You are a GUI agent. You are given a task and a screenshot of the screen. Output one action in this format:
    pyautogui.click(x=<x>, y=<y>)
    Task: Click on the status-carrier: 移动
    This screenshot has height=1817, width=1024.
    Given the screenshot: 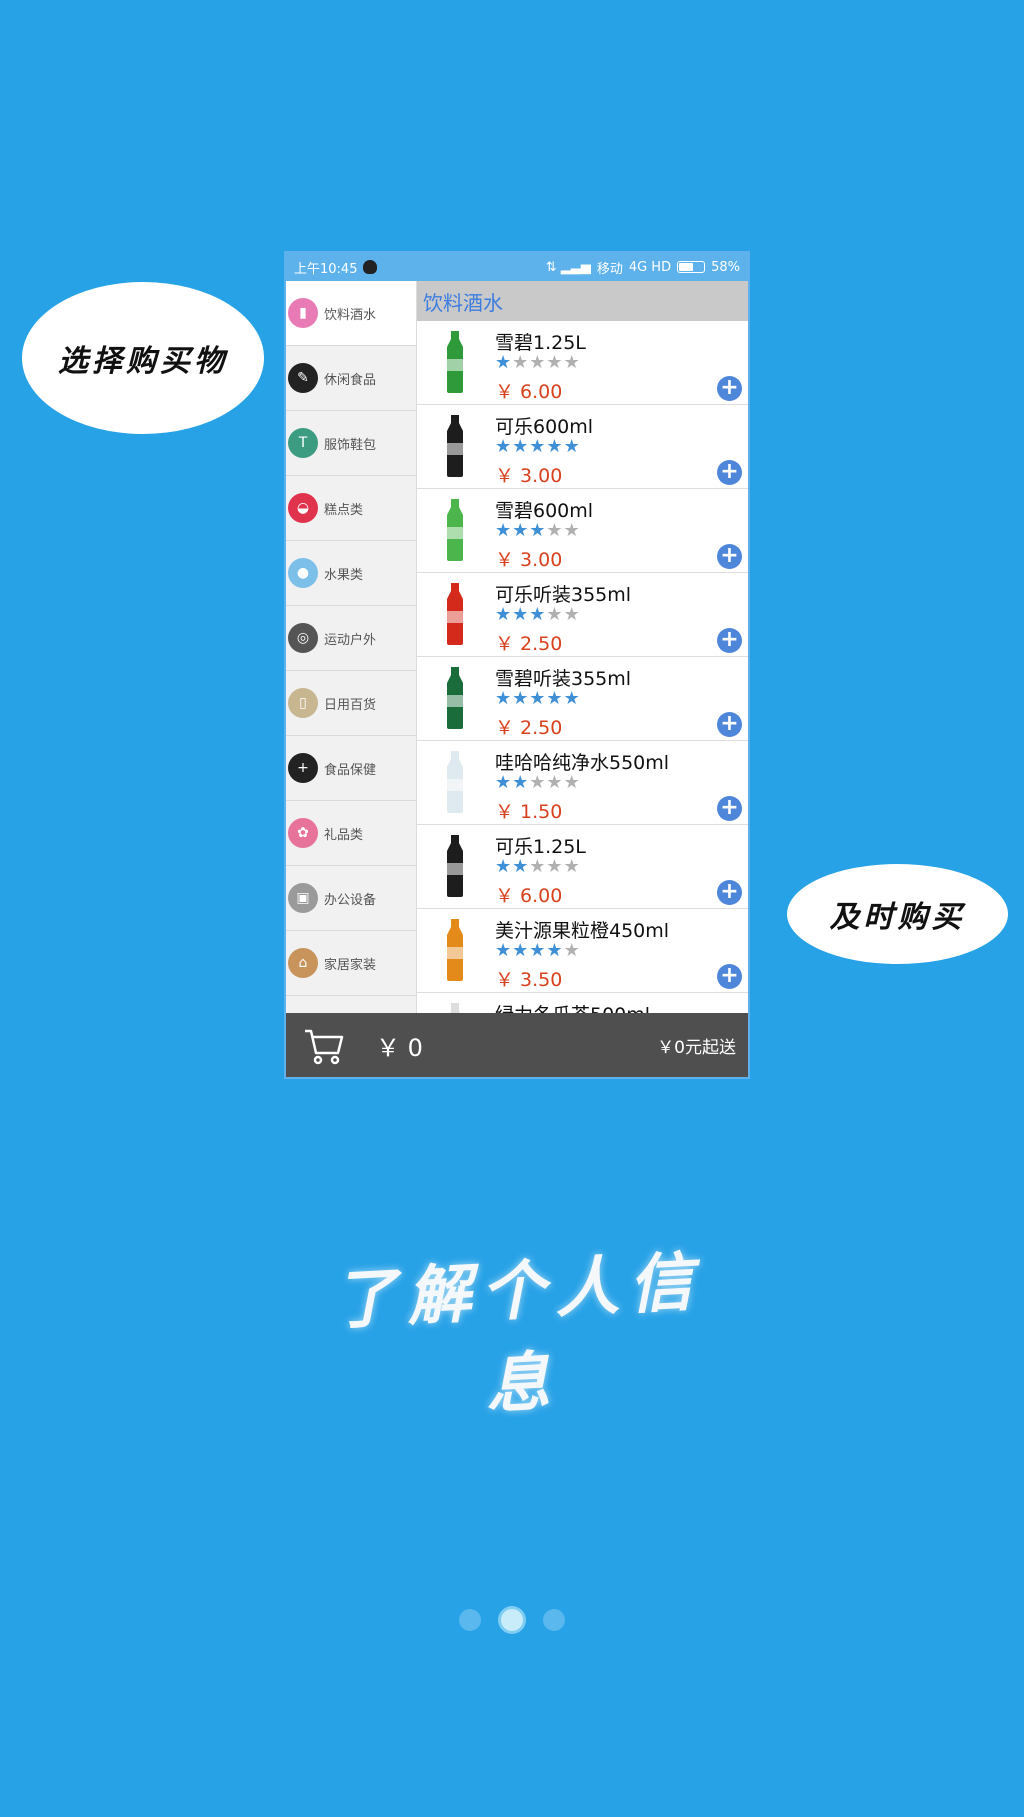 What is the action you would take?
    pyautogui.click(x=609, y=269)
    